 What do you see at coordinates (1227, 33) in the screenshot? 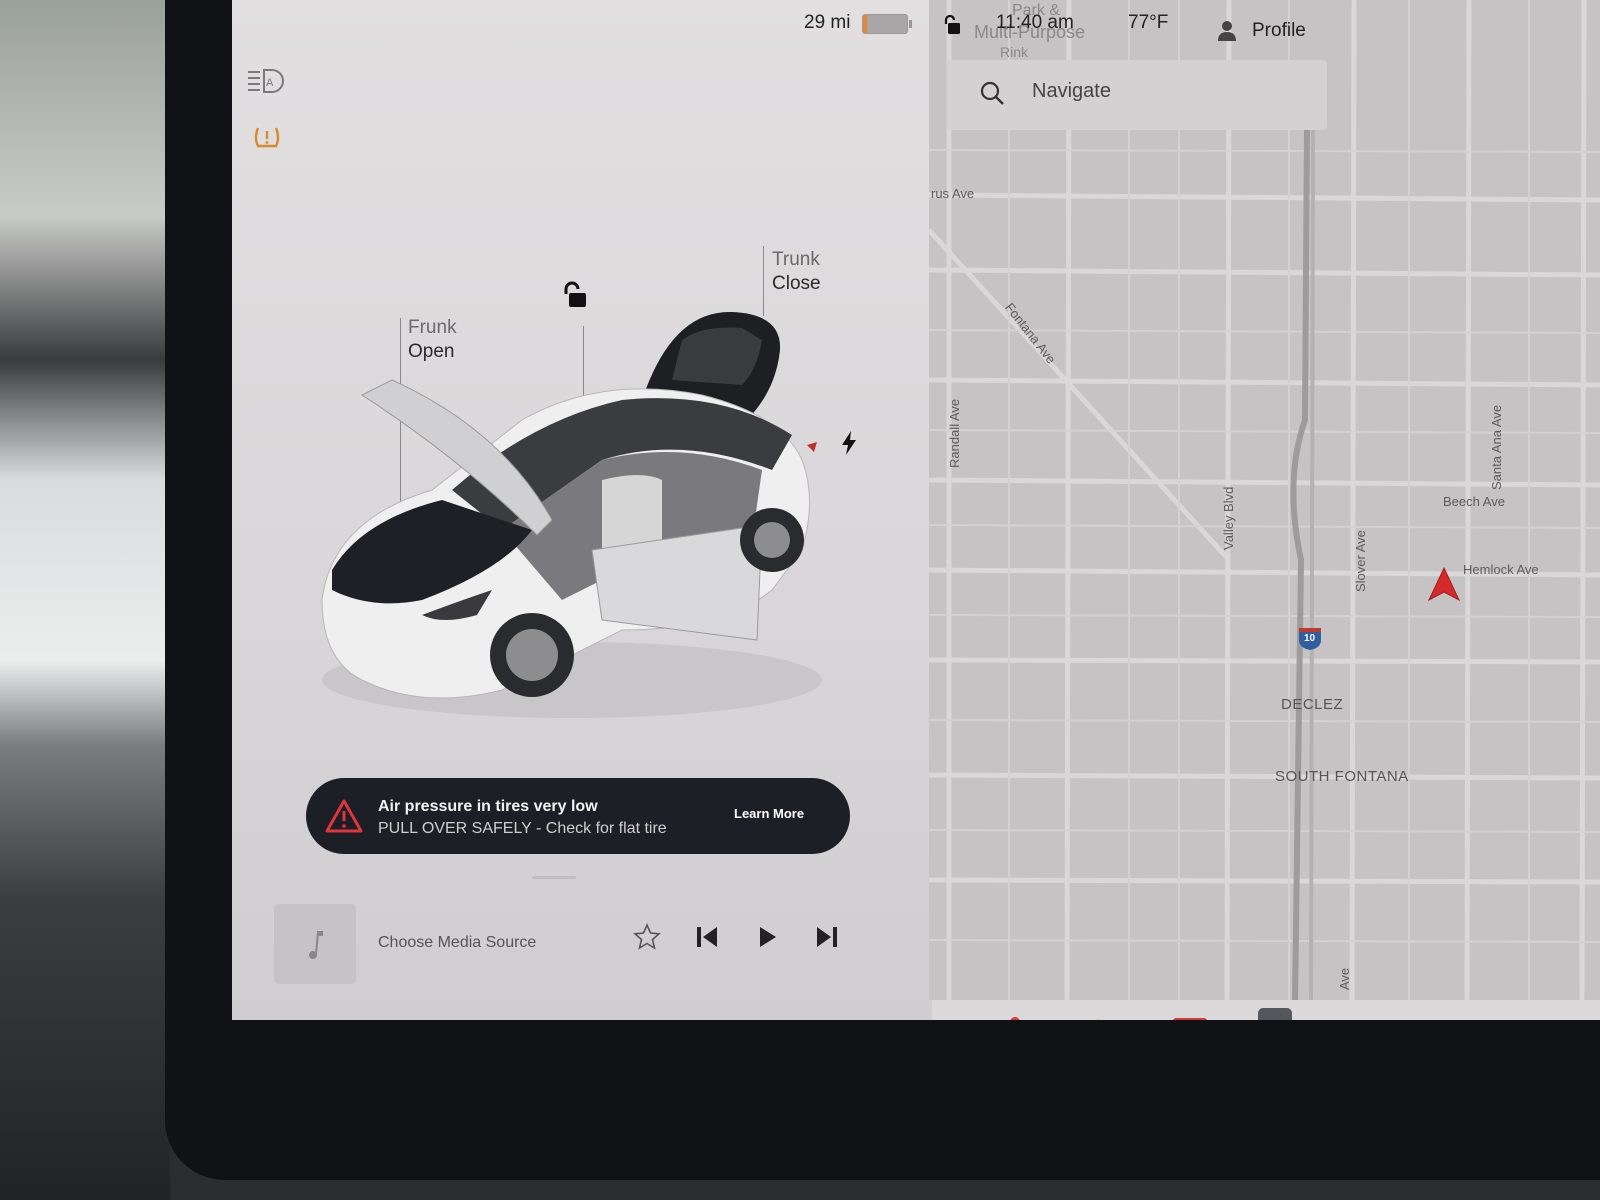
I see `profile-icon` at bounding box center [1227, 33].